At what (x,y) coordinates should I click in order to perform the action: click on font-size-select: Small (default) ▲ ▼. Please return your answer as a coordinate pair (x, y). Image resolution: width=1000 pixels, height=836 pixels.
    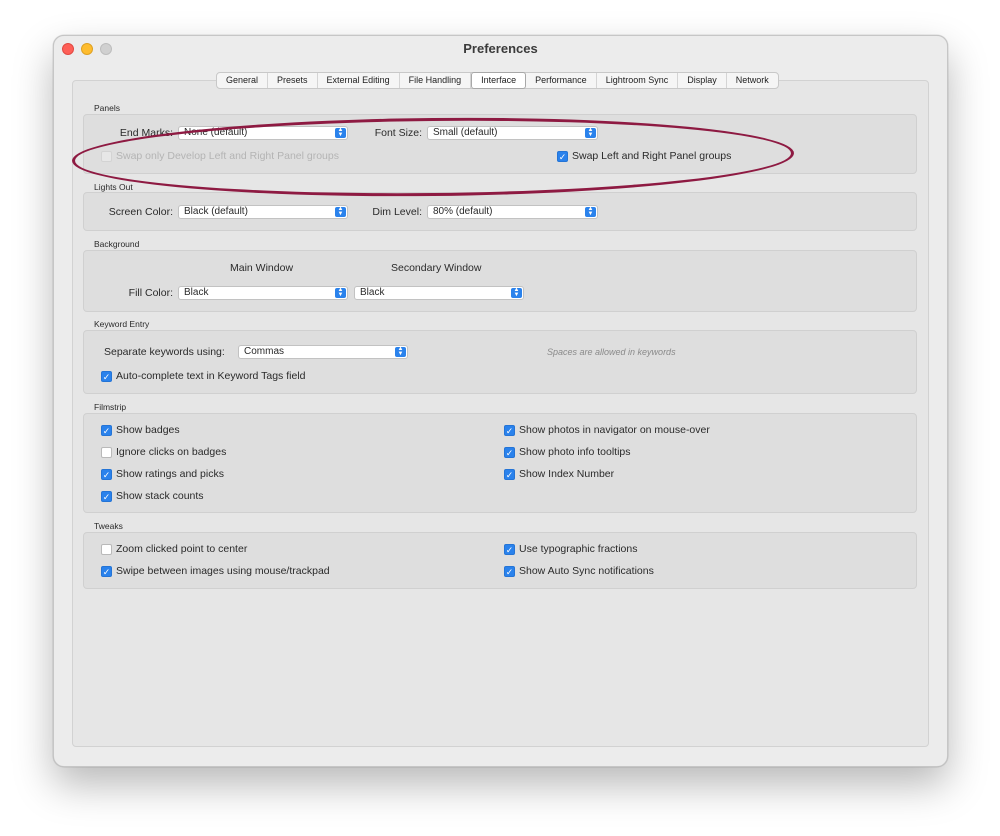
    Looking at the image, I should click on (512, 133).